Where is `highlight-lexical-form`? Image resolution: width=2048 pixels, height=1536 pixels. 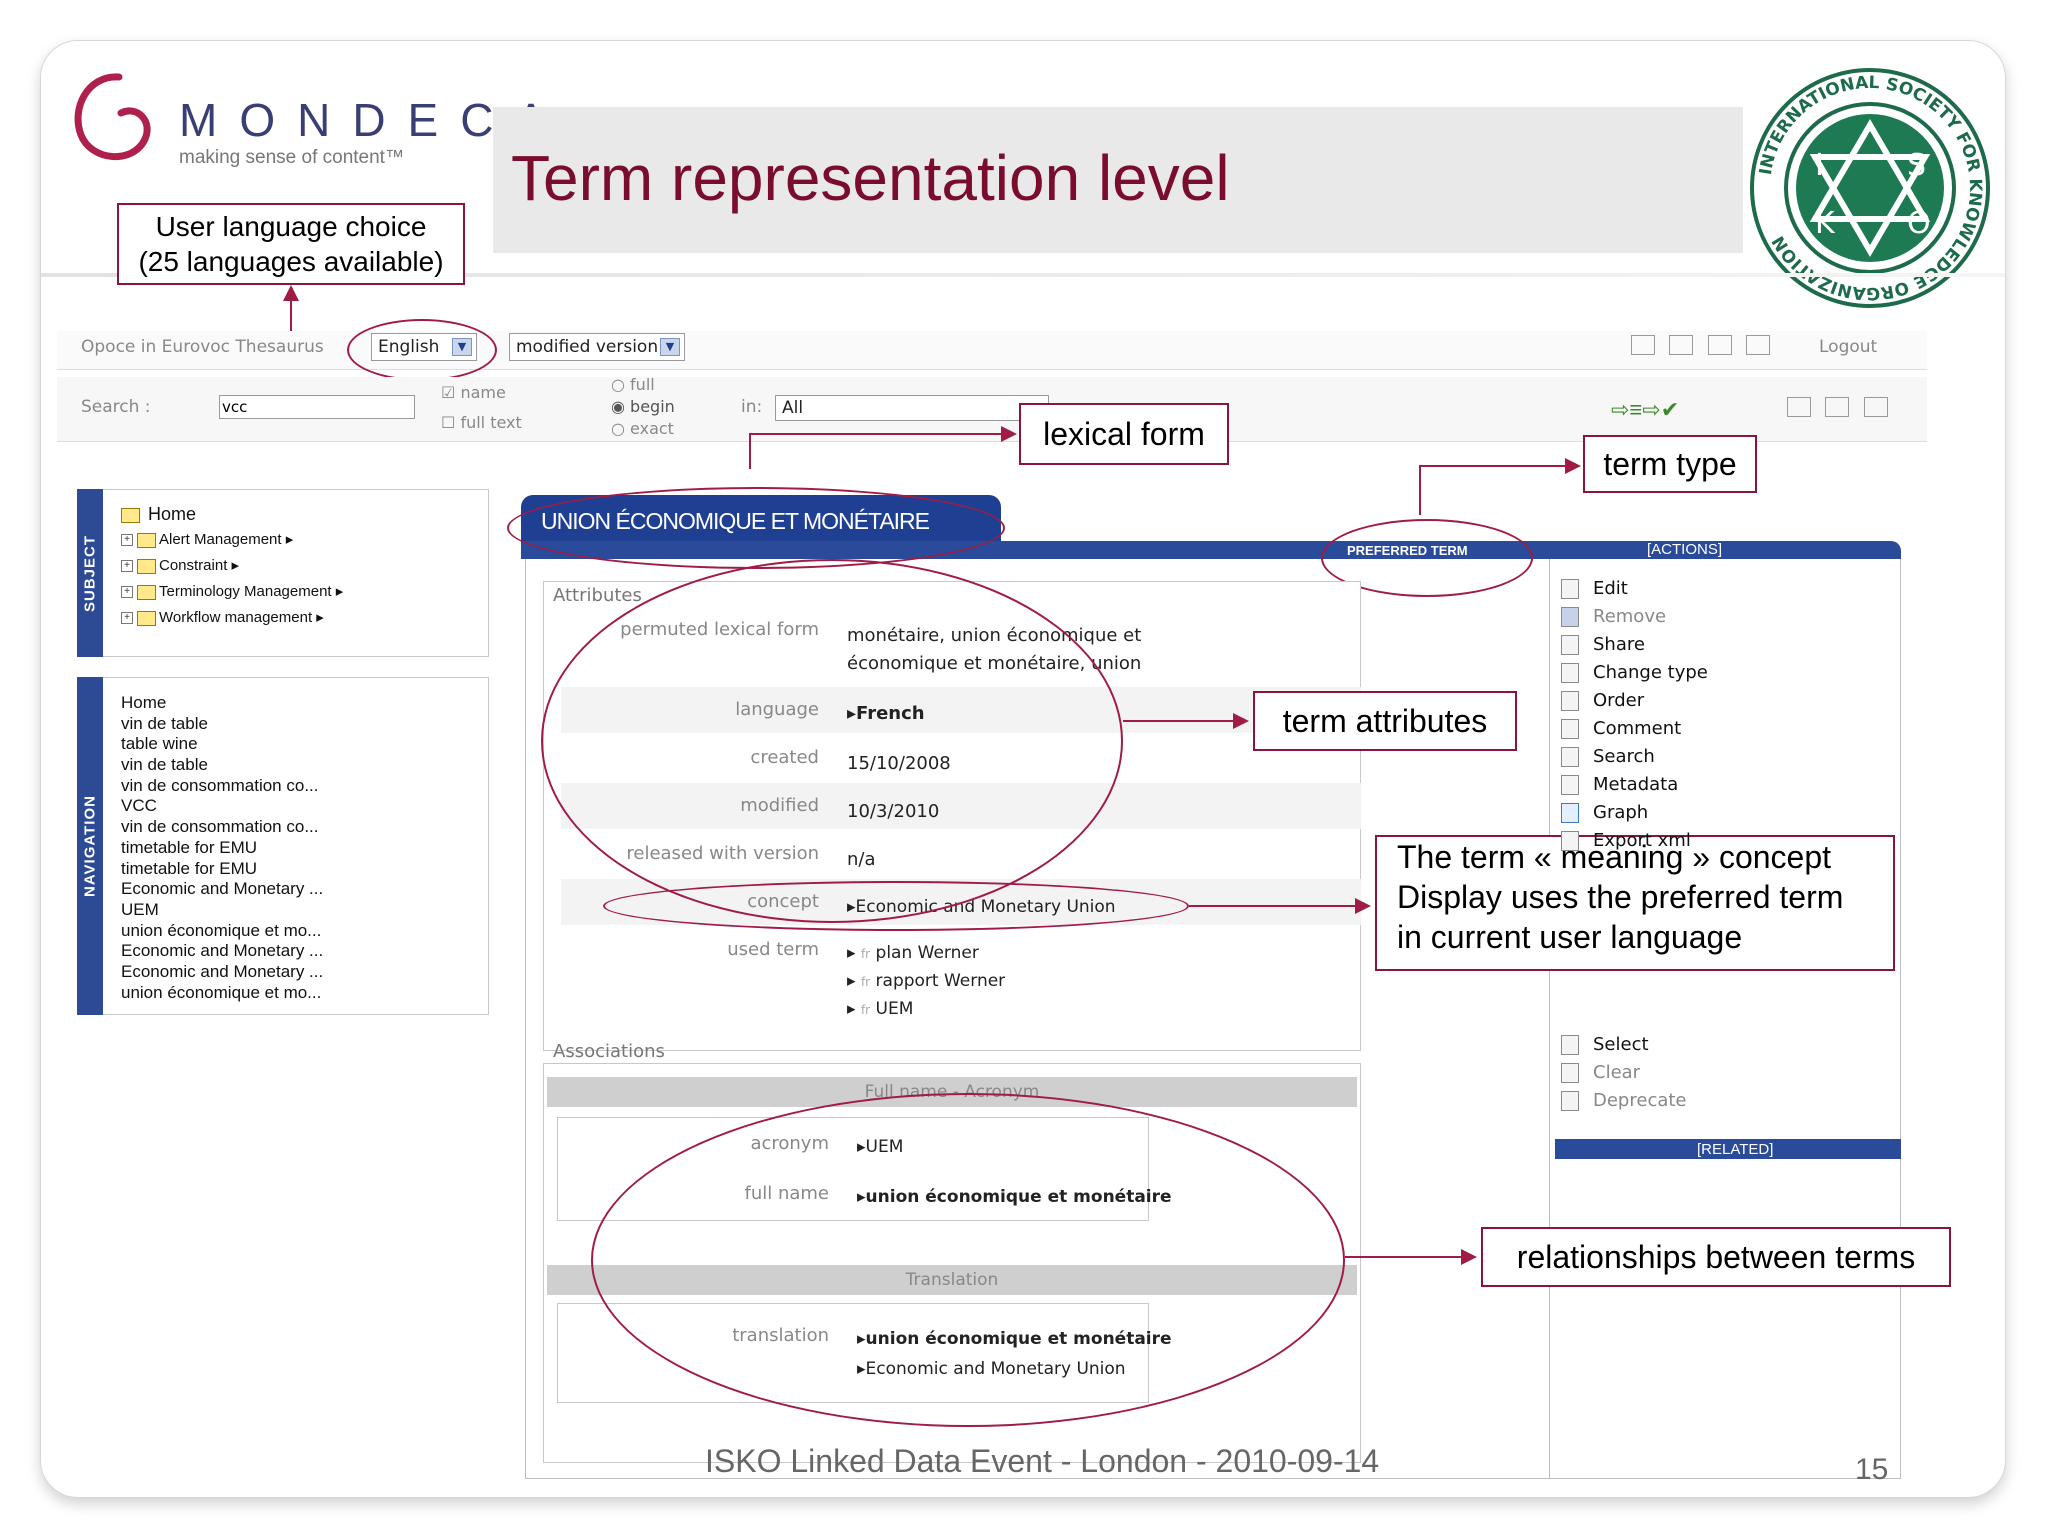
highlight-lexical-form is located at coordinates (756, 528).